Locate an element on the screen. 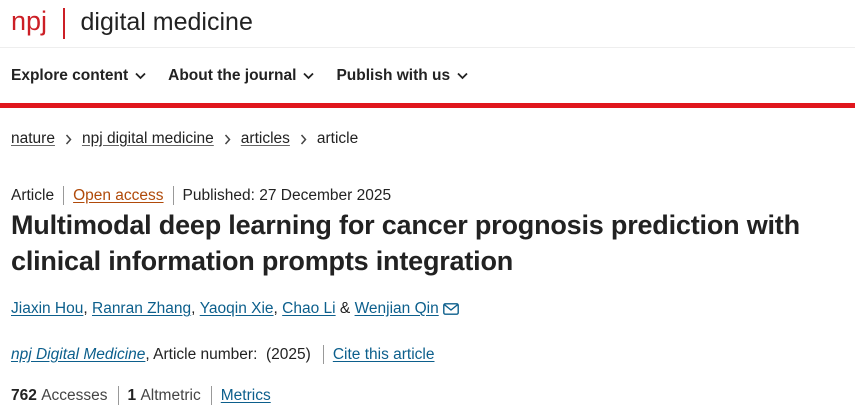 This screenshot has height=419, width=855. brand-journal-title: digital medicine is located at coordinates (167, 22).